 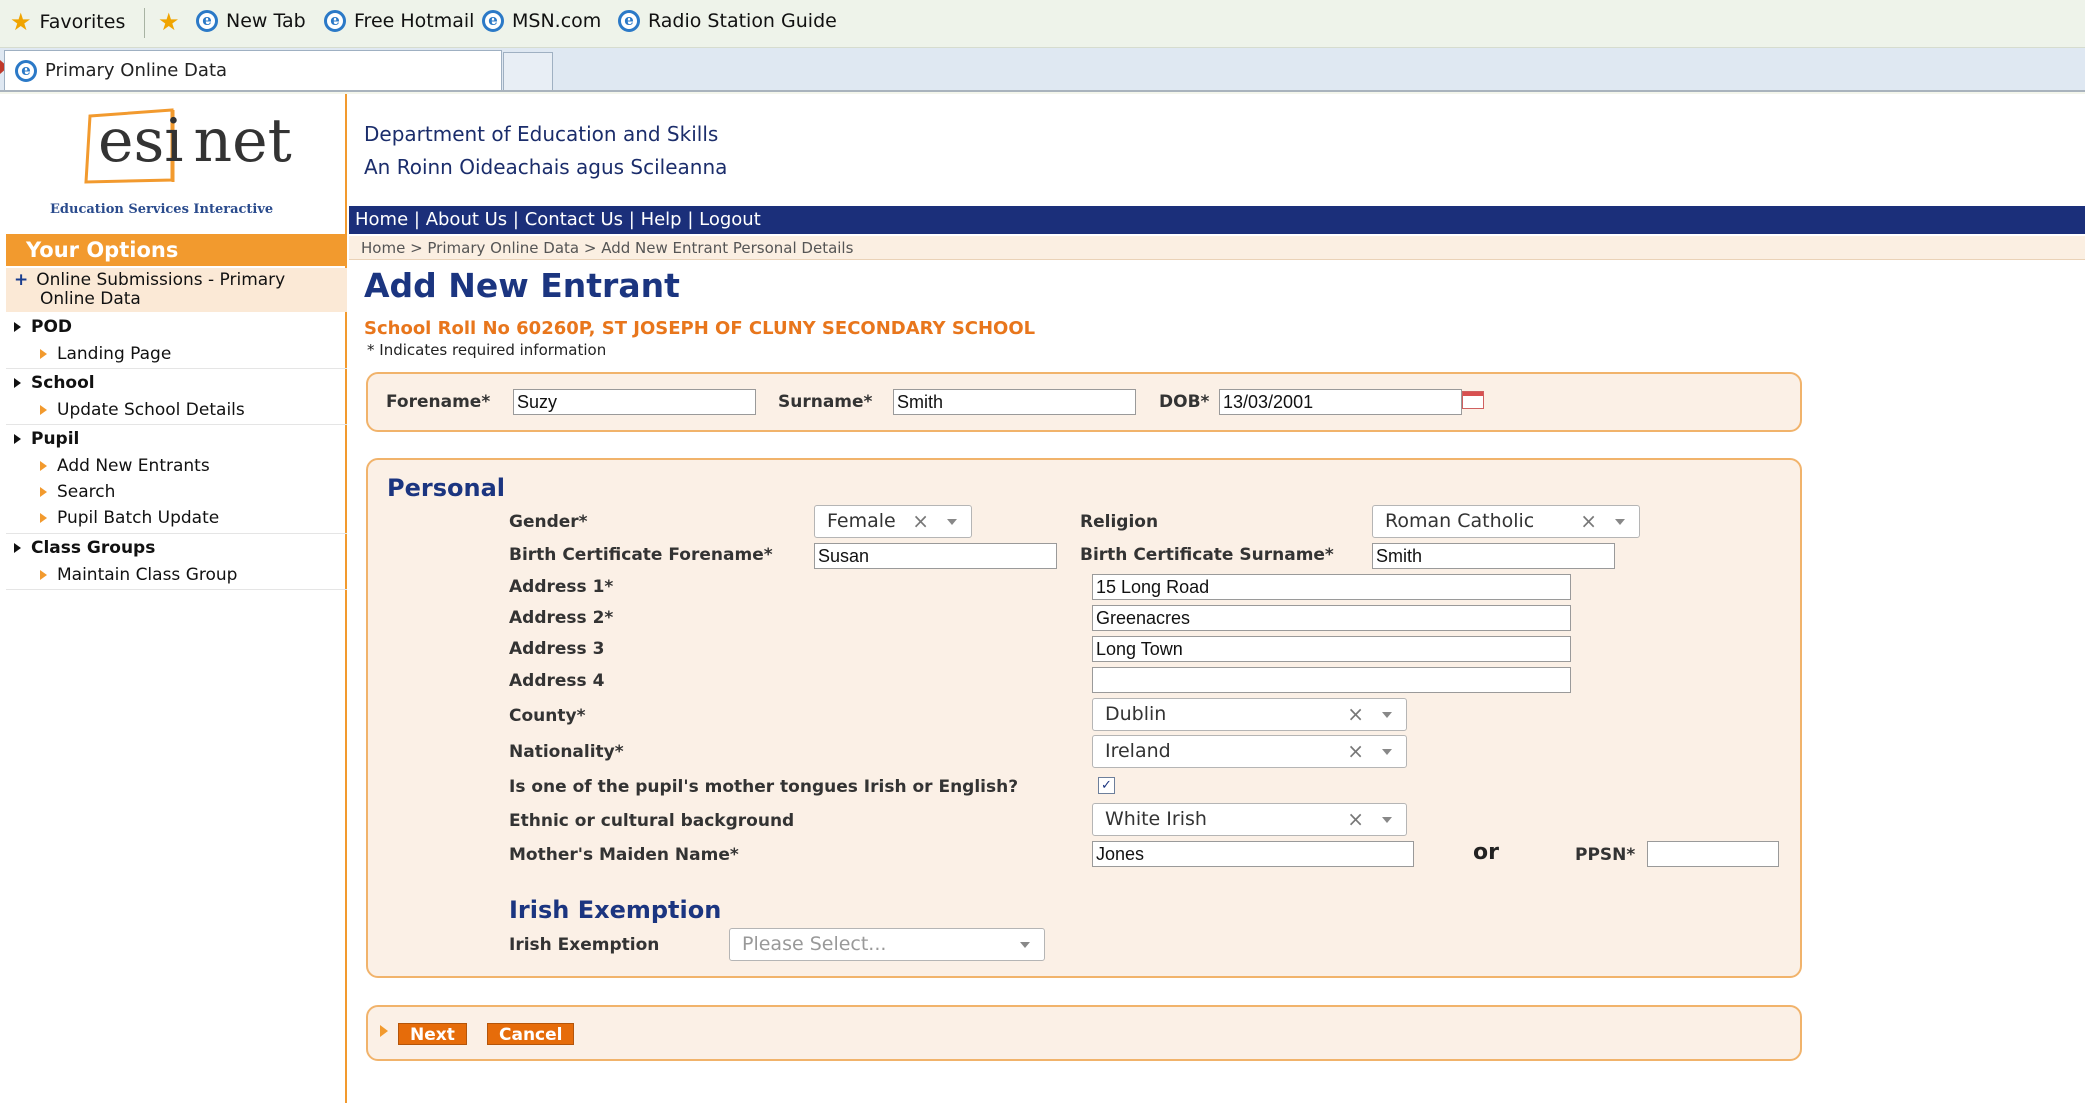 I want to click on sidebar-item-search: Search, so click(x=77, y=492).